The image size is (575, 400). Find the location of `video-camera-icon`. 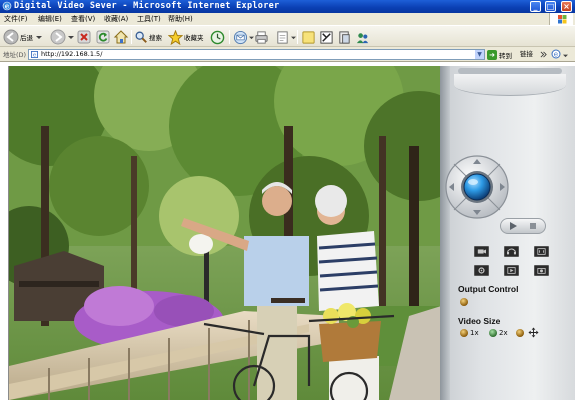

video-camera-icon is located at coordinates (481, 251).